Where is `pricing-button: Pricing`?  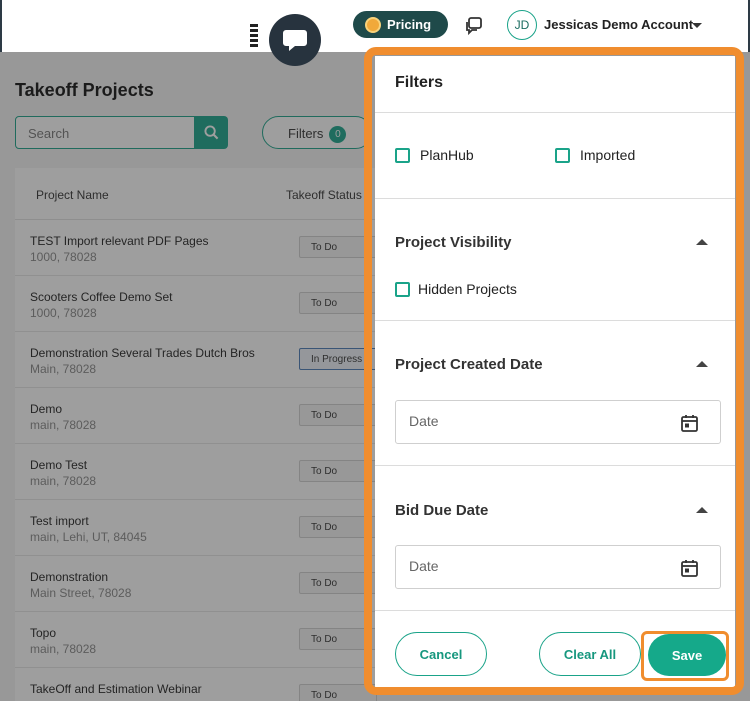 pricing-button: Pricing is located at coordinates (400, 24).